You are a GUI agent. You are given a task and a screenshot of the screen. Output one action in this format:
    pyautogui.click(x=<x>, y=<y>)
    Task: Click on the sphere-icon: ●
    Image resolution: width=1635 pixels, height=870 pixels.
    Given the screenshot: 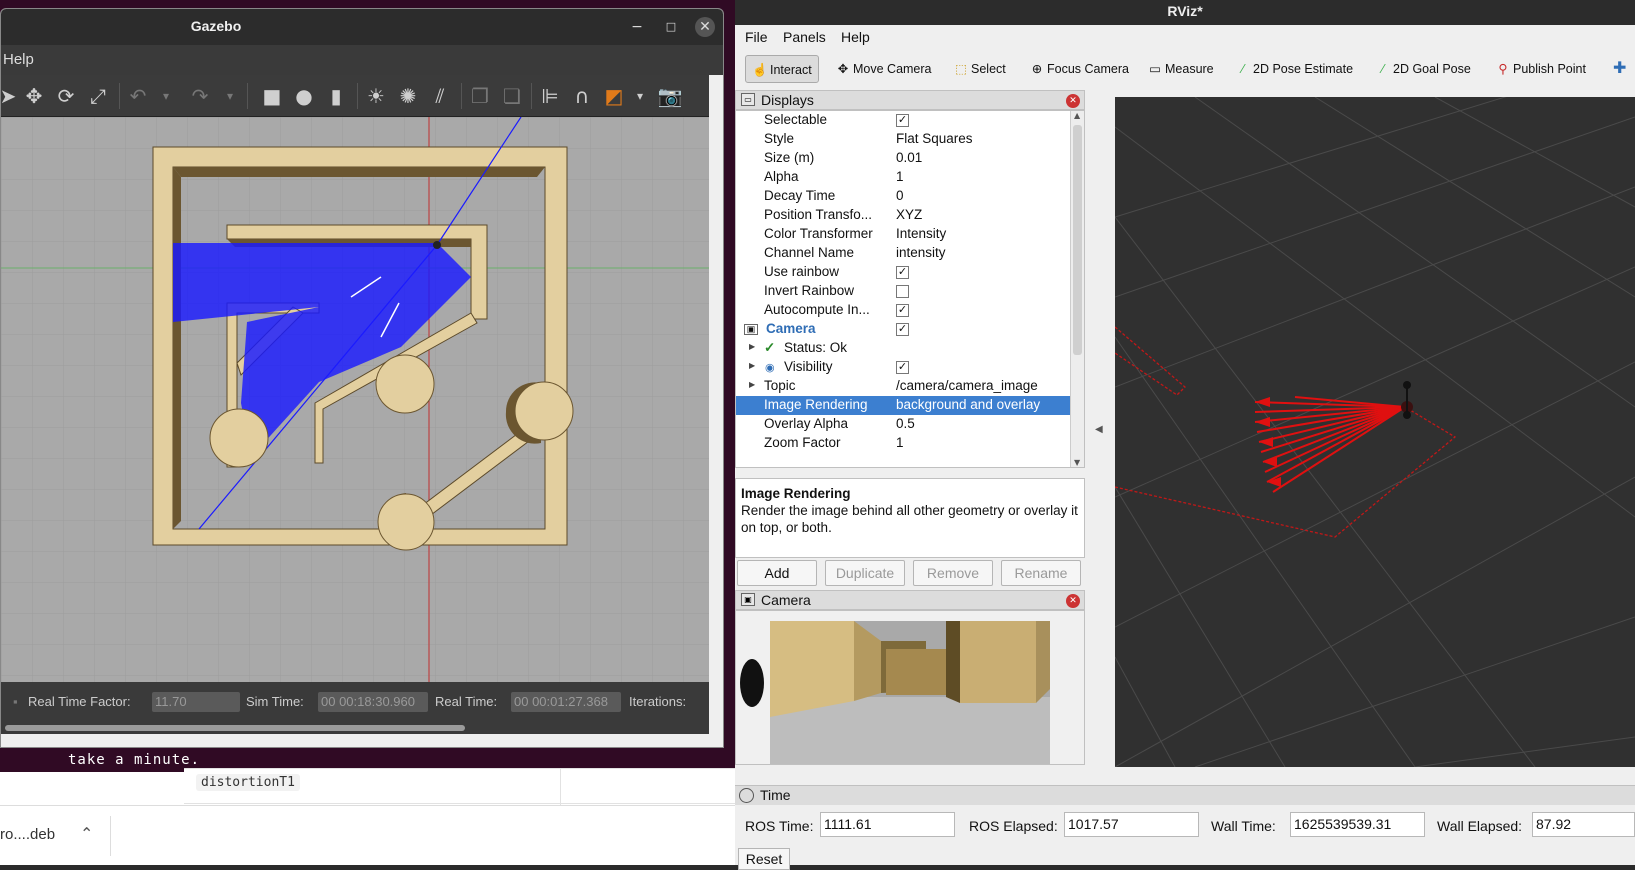 What is the action you would take?
    pyautogui.click(x=304, y=96)
    